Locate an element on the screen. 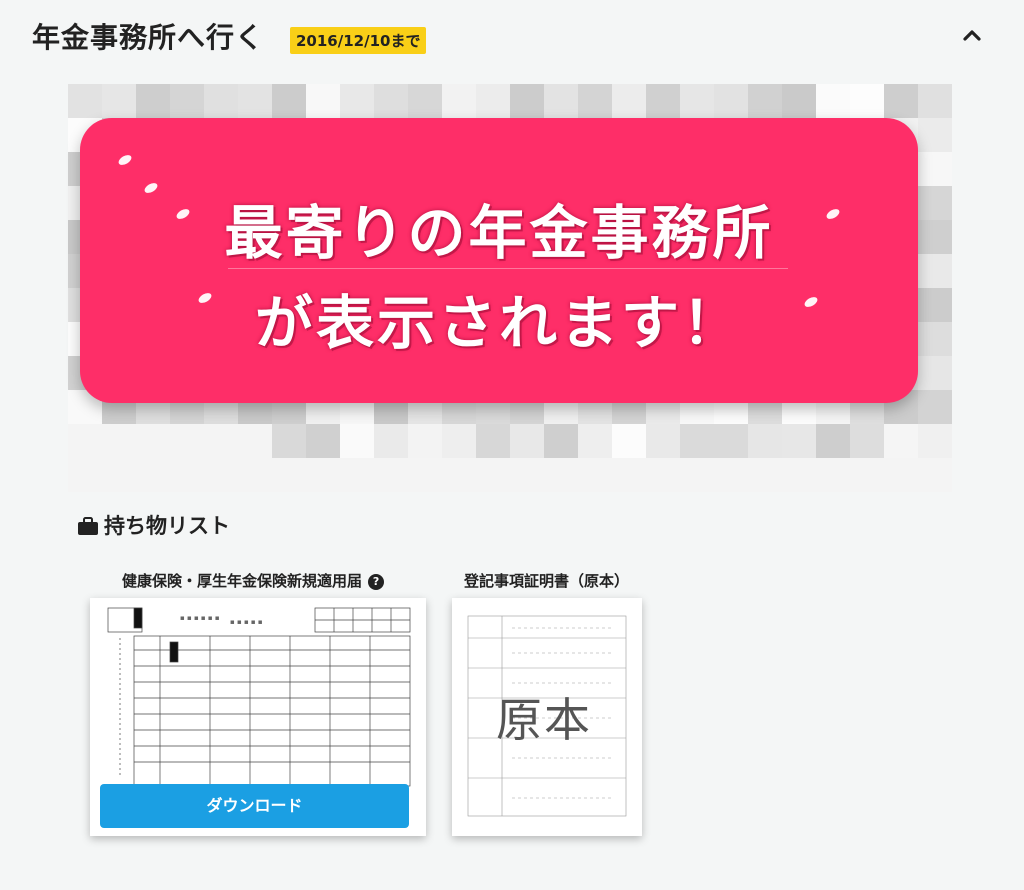 The width and height of the screenshot is (1024, 890). document-title: 健康保険・厚生年金保険新規適用届? is located at coordinates (253, 580).